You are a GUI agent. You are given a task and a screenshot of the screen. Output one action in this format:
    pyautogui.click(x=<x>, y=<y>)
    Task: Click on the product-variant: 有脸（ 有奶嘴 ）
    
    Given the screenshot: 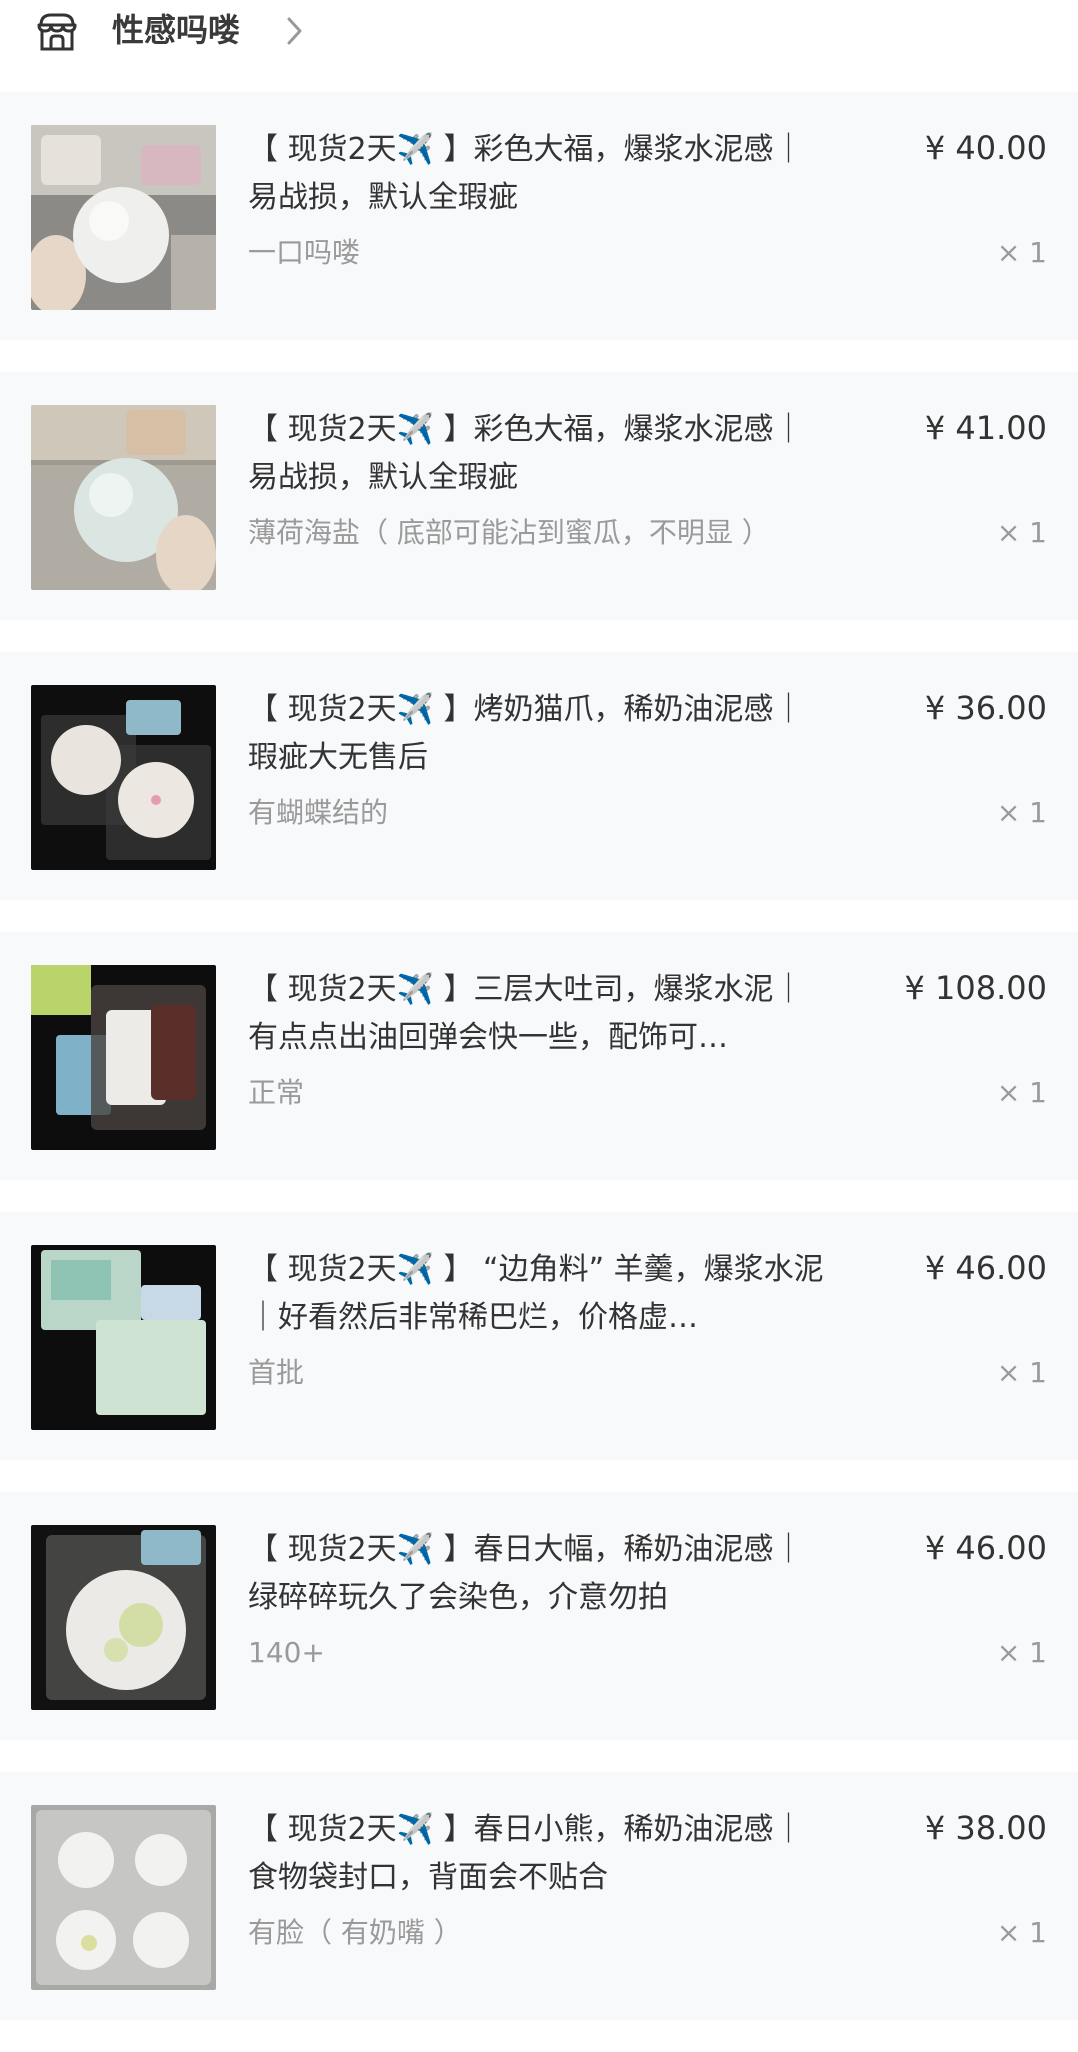 What is the action you would take?
    pyautogui.click(x=355, y=1932)
    